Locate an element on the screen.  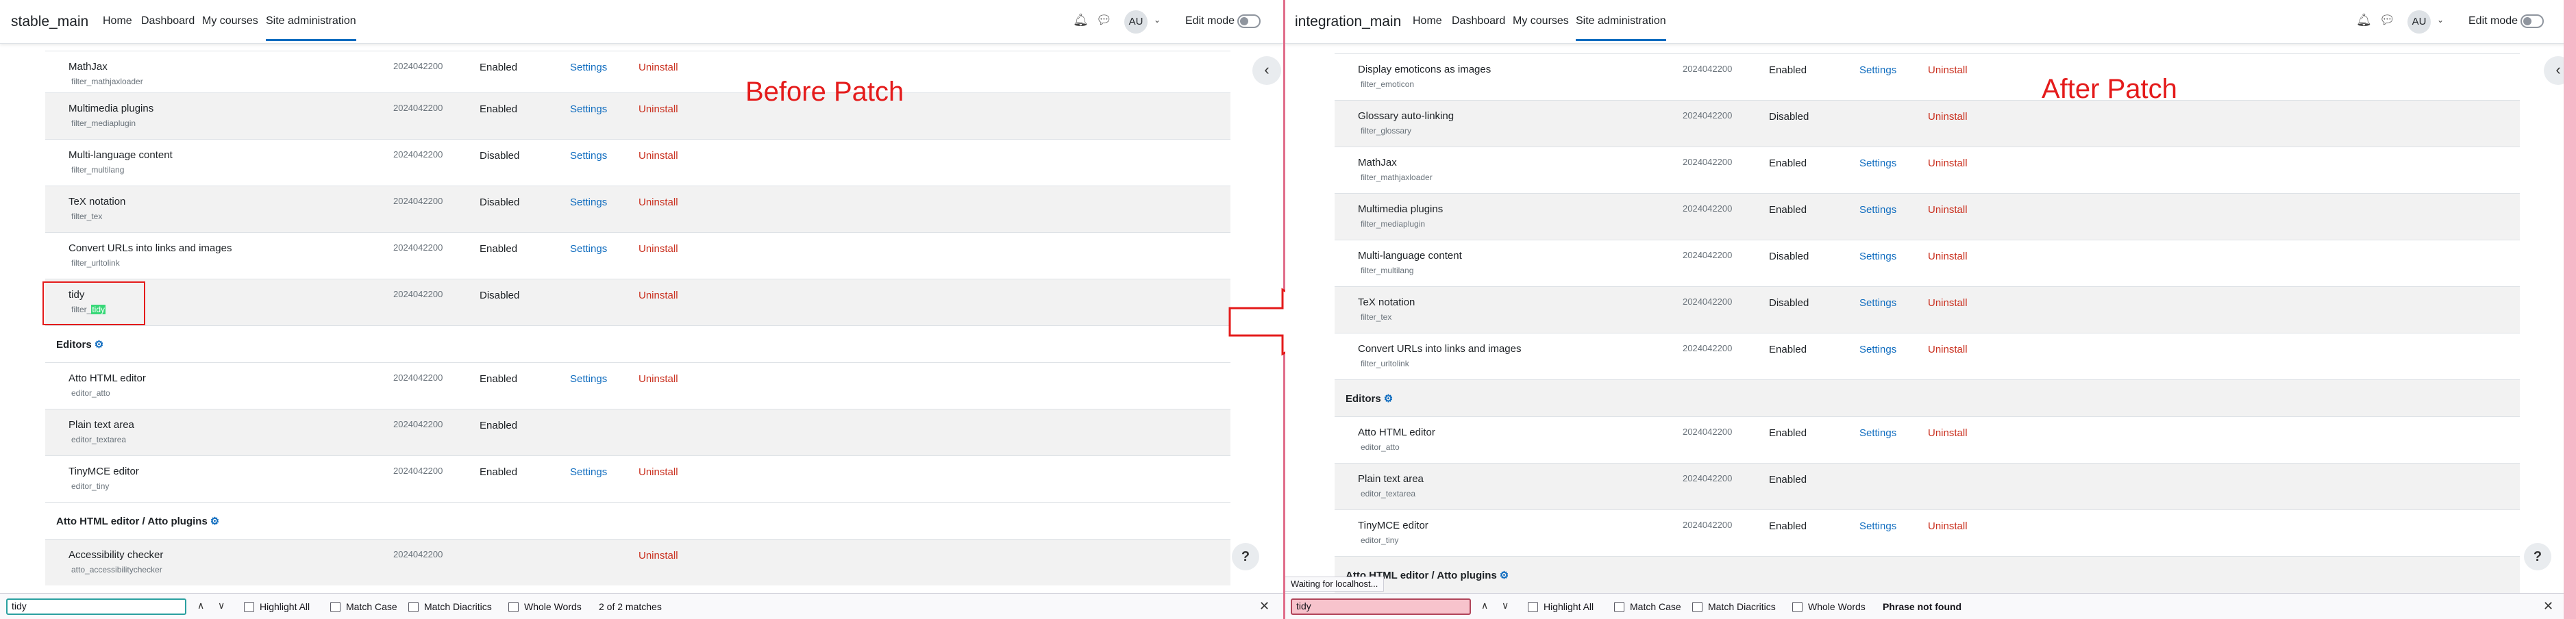
option-label: Match Diacritics is located at coordinates (1742, 606).